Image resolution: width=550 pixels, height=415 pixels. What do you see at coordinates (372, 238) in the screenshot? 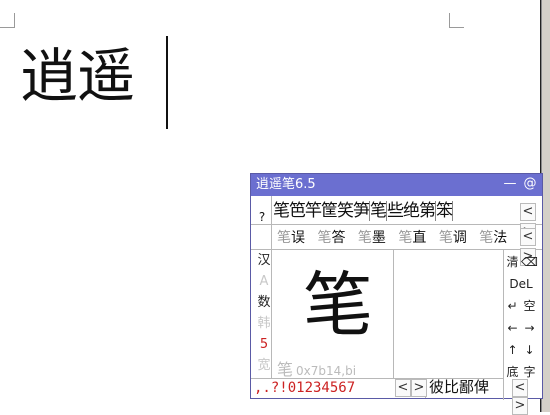
I see `phrase-item: 笔墨` at bounding box center [372, 238].